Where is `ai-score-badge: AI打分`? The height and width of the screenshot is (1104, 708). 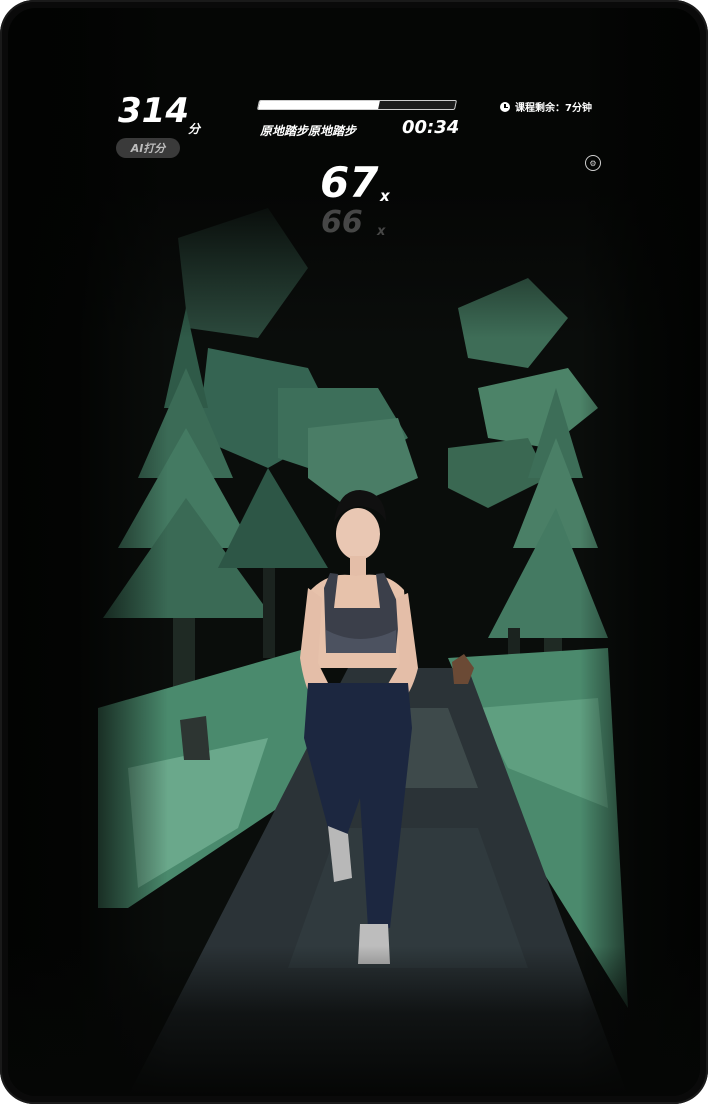
ai-score-badge: AI打分 is located at coordinates (148, 148).